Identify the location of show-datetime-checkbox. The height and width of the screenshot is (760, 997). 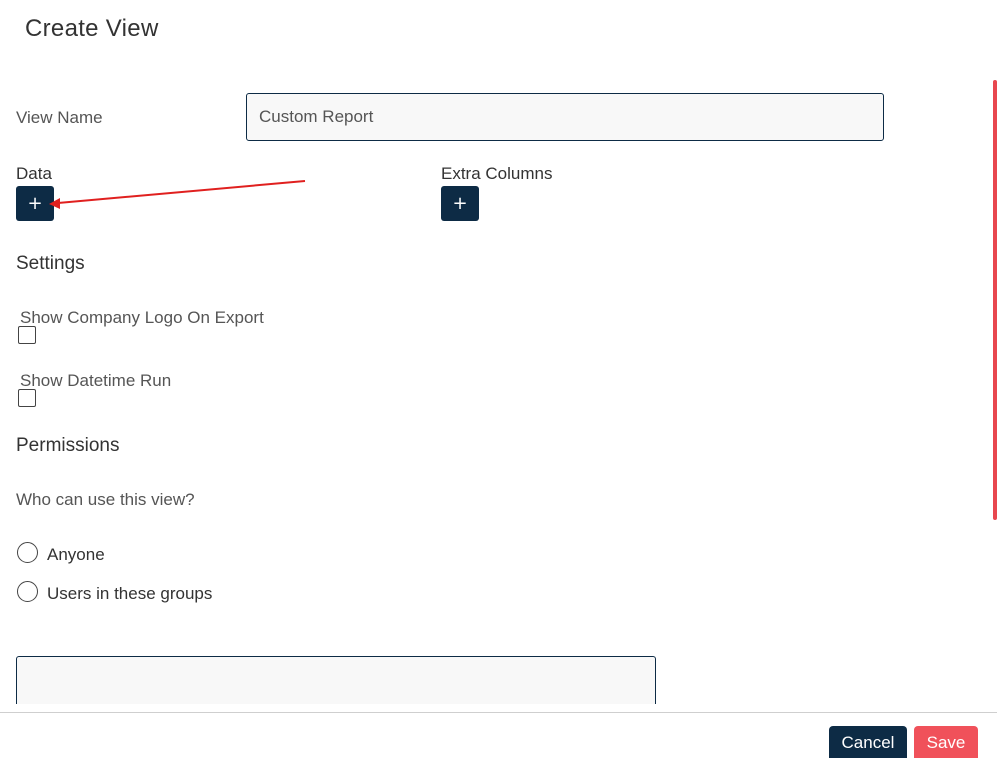
(27, 398).